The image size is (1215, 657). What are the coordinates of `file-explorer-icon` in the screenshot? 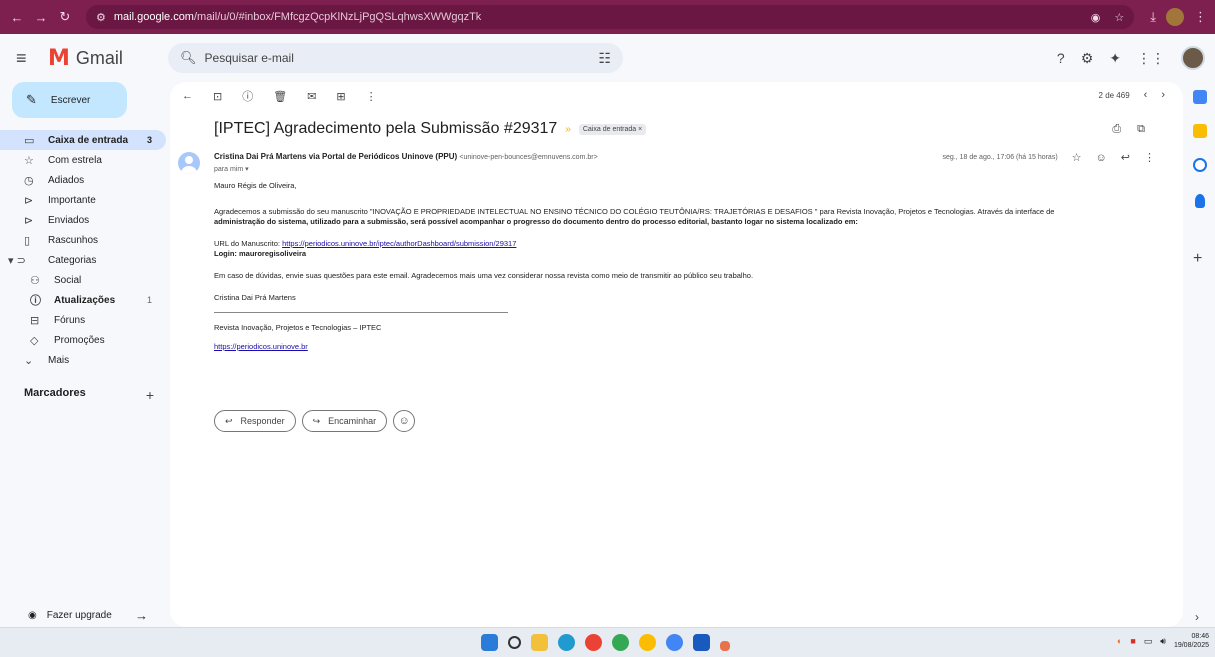 It's located at (539, 642).